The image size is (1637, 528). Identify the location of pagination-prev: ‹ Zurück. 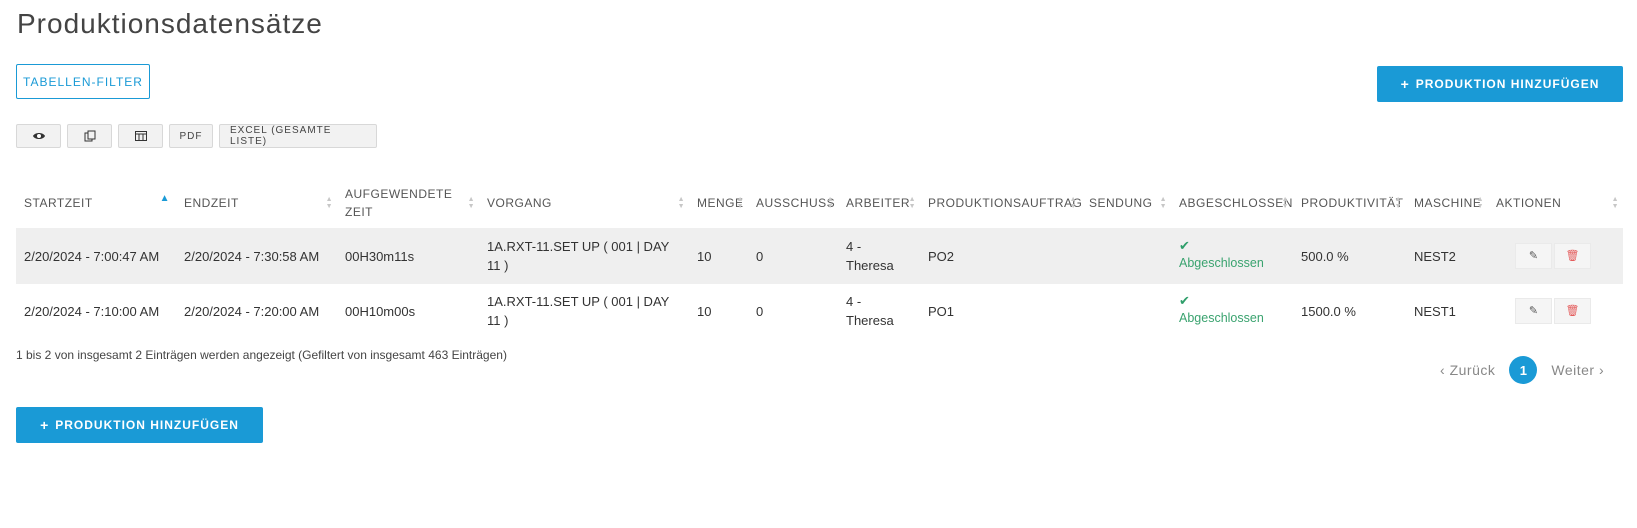
(1467, 370).